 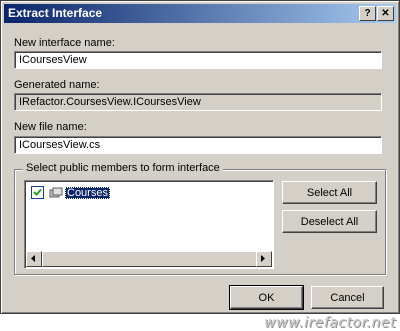 I want to click on close-button: ✕, so click(x=385, y=13).